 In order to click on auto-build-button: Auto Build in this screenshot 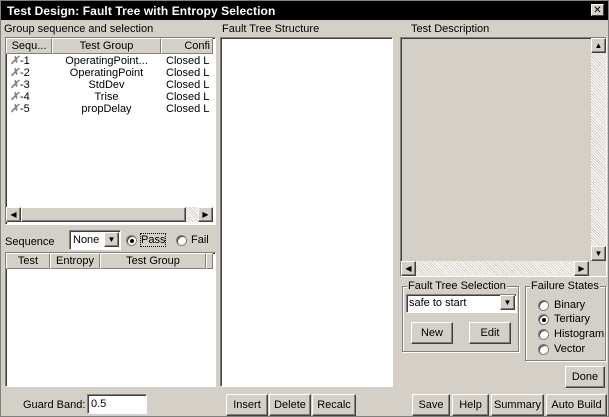, I will do `click(576, 405)`.